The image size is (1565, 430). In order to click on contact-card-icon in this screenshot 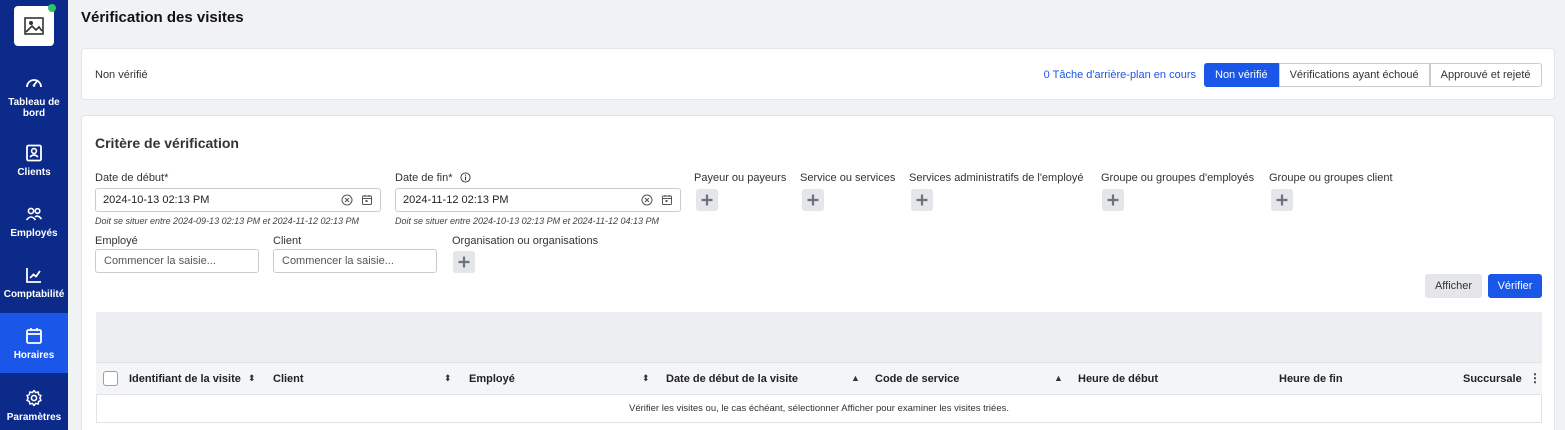, I will do `click(34, 152)`.